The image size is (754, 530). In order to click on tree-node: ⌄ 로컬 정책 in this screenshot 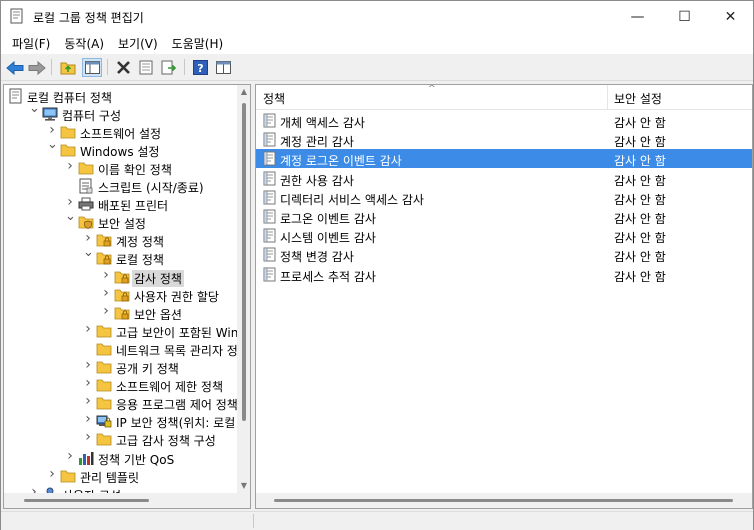, I will do `click(120, 256)`.